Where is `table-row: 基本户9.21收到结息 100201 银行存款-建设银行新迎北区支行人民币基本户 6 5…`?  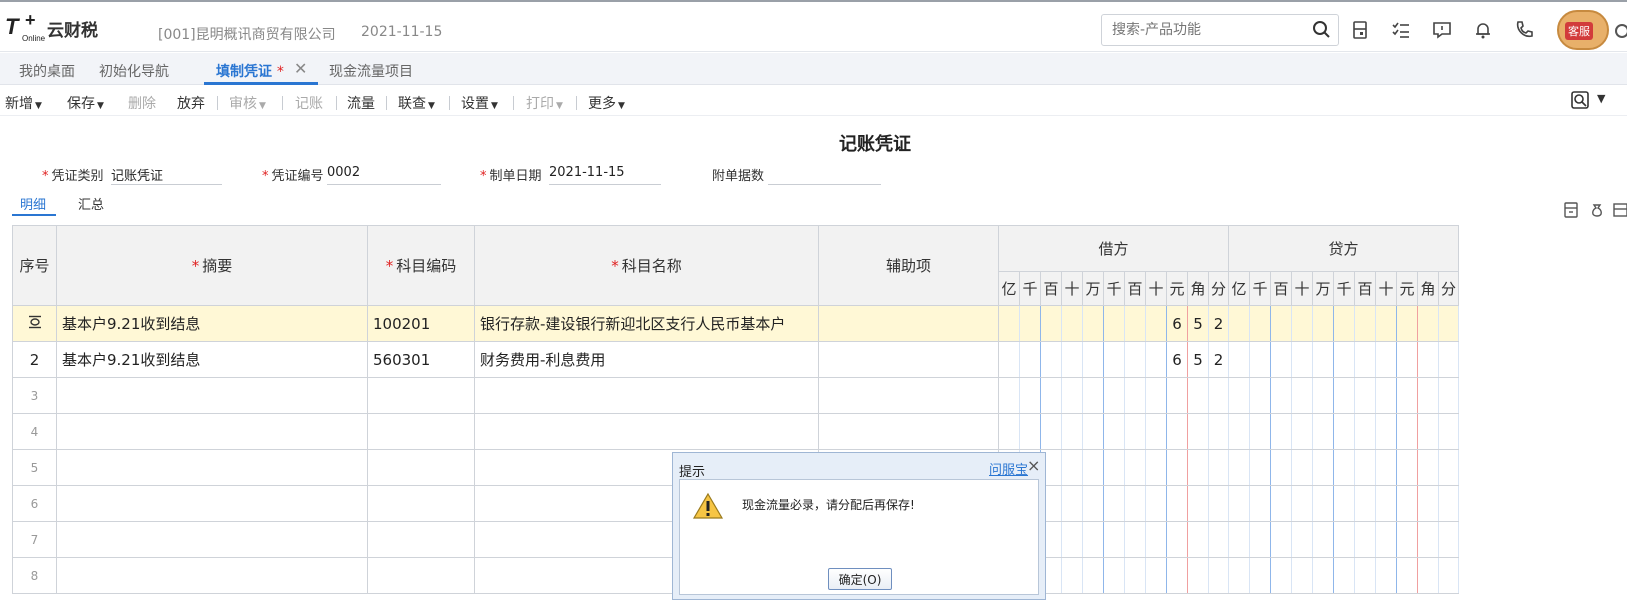 table-row: 基本户9.21收到结息 100201 银行存款-建设银行新迎北区支行人民币基本户 6 5… is located at coordinates (735, 323).